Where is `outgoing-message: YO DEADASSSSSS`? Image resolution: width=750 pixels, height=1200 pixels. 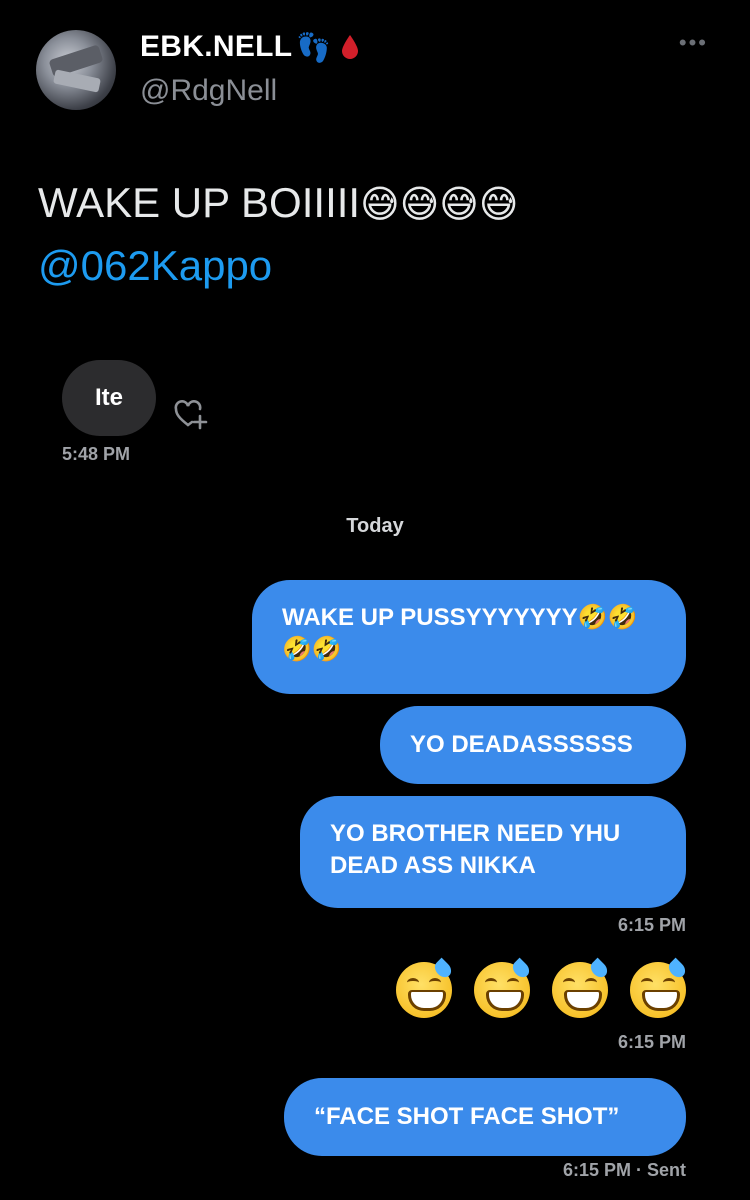
outgoing-message: YO DEADASSSSSS is located at coordinates (533, 745).